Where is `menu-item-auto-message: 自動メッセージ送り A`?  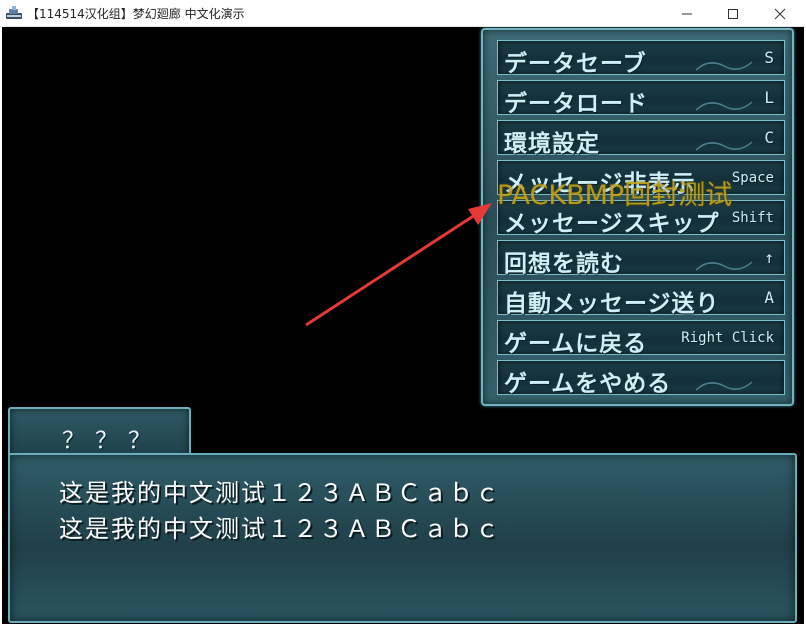 menu-item-auto-message: 自動メッセージ送り A is located at coordinates (641, 298).